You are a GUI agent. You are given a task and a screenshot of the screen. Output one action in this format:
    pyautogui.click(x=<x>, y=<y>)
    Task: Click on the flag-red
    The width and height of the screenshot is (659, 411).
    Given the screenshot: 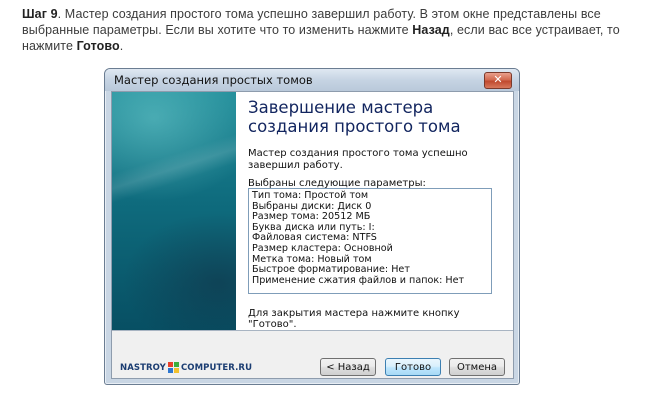 What is the action you would take?
    pyautogui.click(x=170, y=364)
    